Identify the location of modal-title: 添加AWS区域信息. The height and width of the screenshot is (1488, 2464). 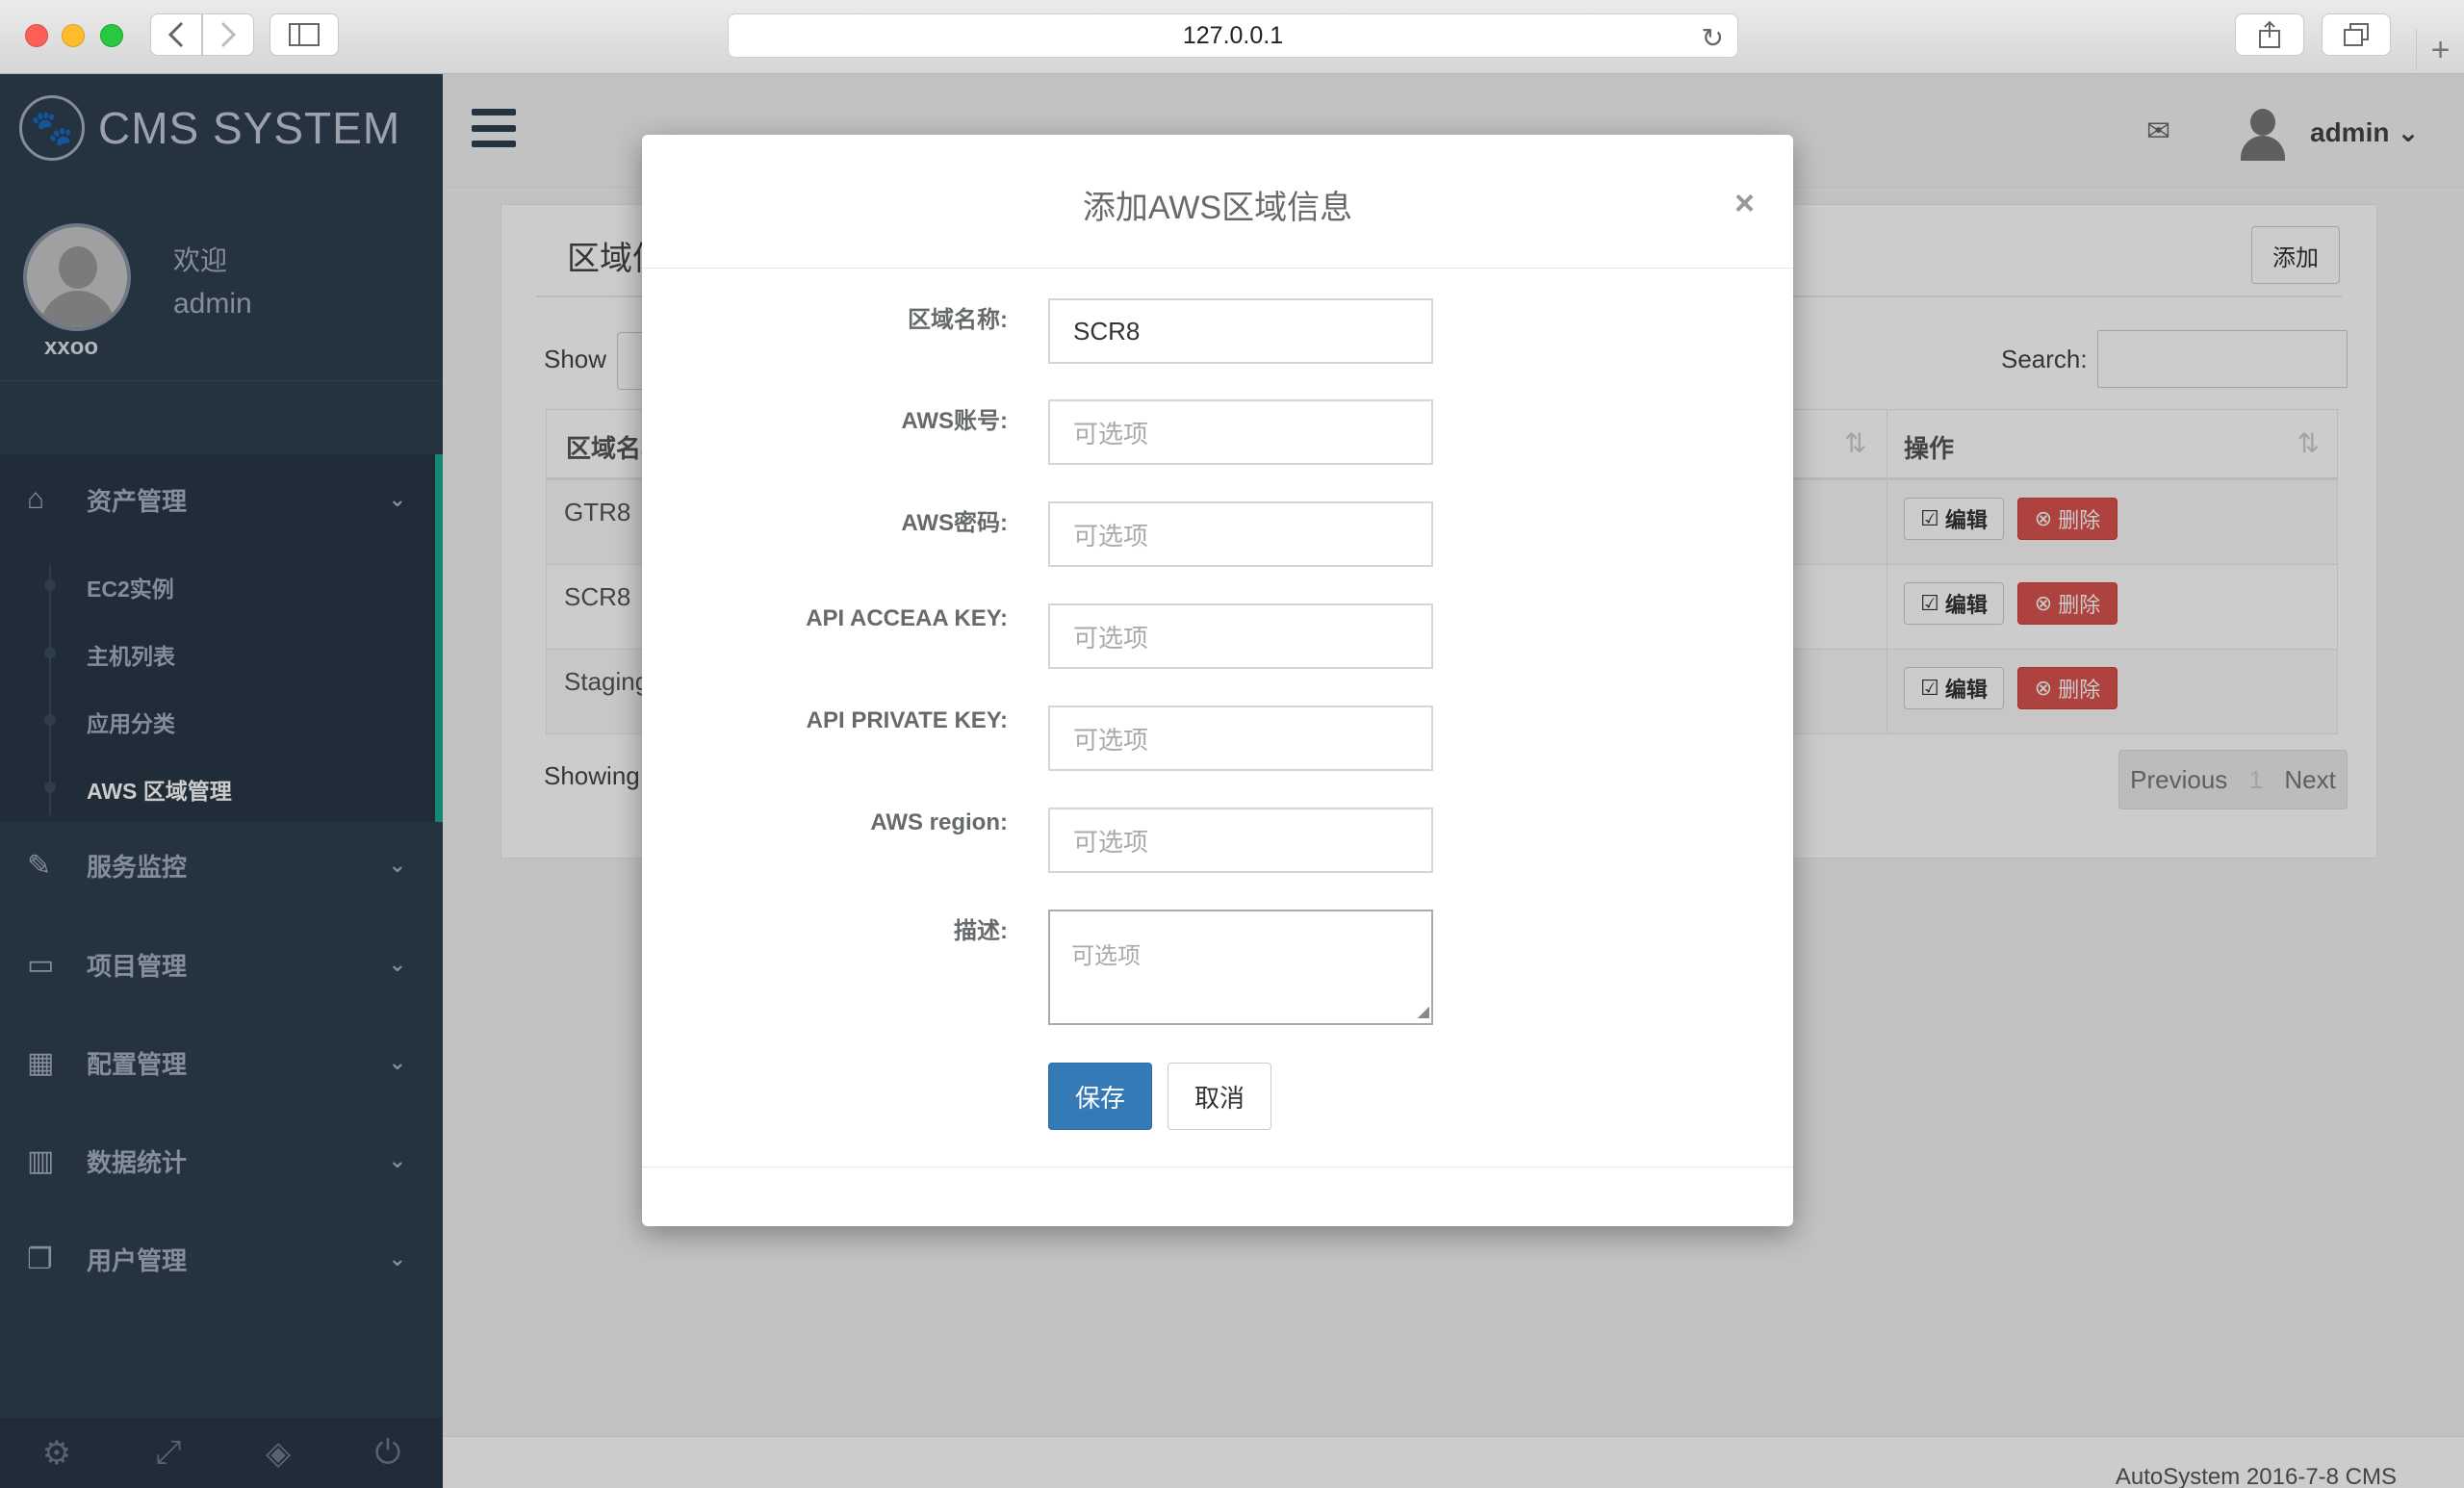
(1217, 208).